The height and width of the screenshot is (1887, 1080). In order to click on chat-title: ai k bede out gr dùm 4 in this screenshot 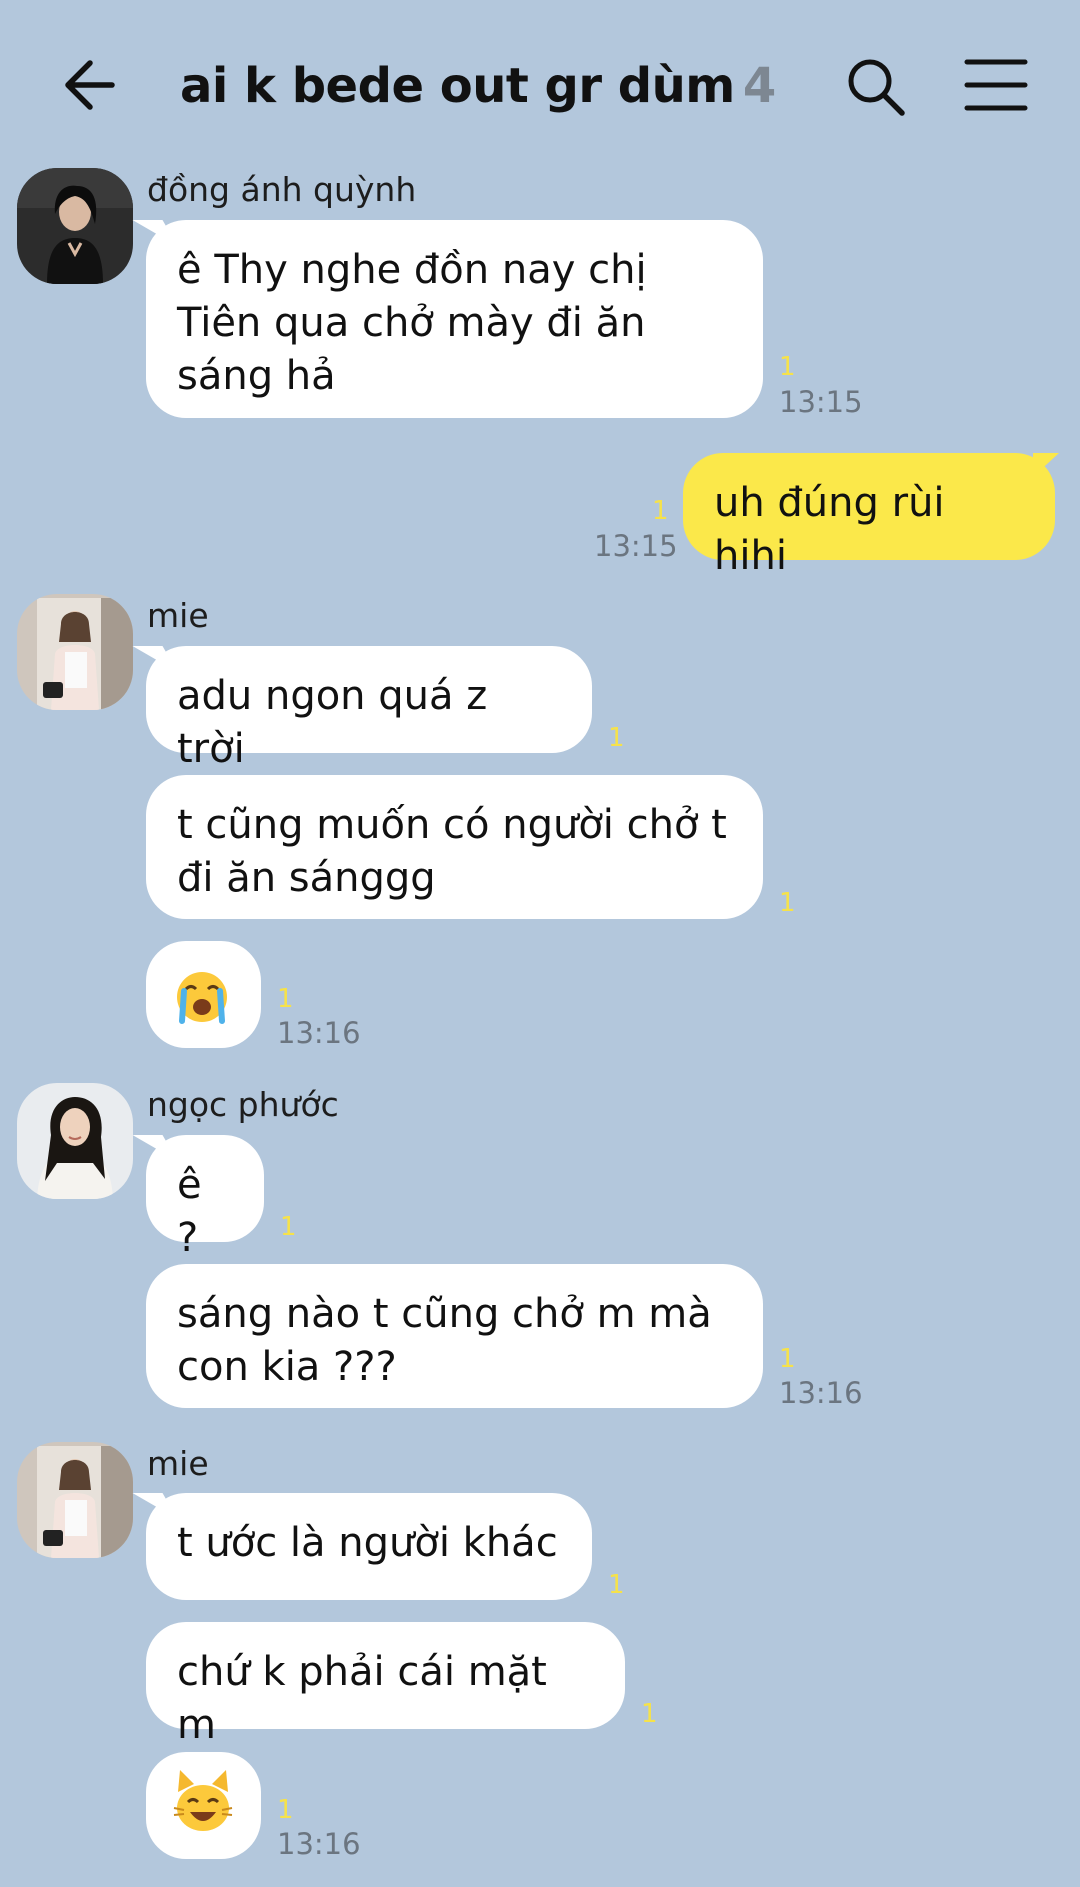, I will do `click(478, 86)`.